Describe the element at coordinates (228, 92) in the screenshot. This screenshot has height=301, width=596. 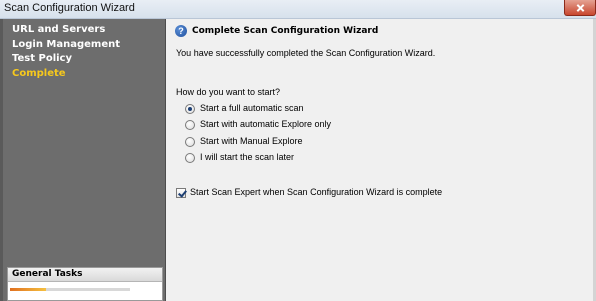
I see `start-question: How do you want to start?` at that location.